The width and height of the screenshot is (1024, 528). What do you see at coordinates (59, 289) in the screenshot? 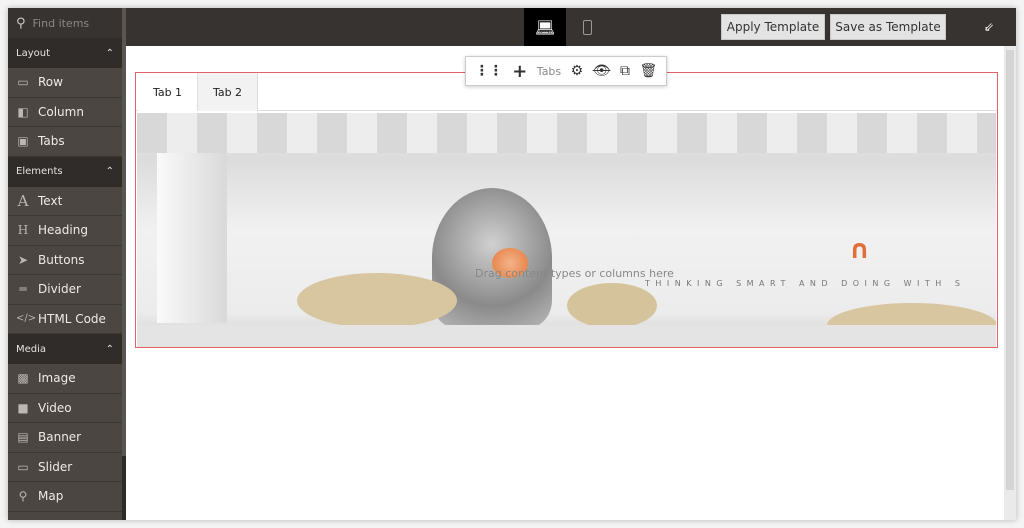
I see `item-label: Divider` at bounding box center [59, 289].